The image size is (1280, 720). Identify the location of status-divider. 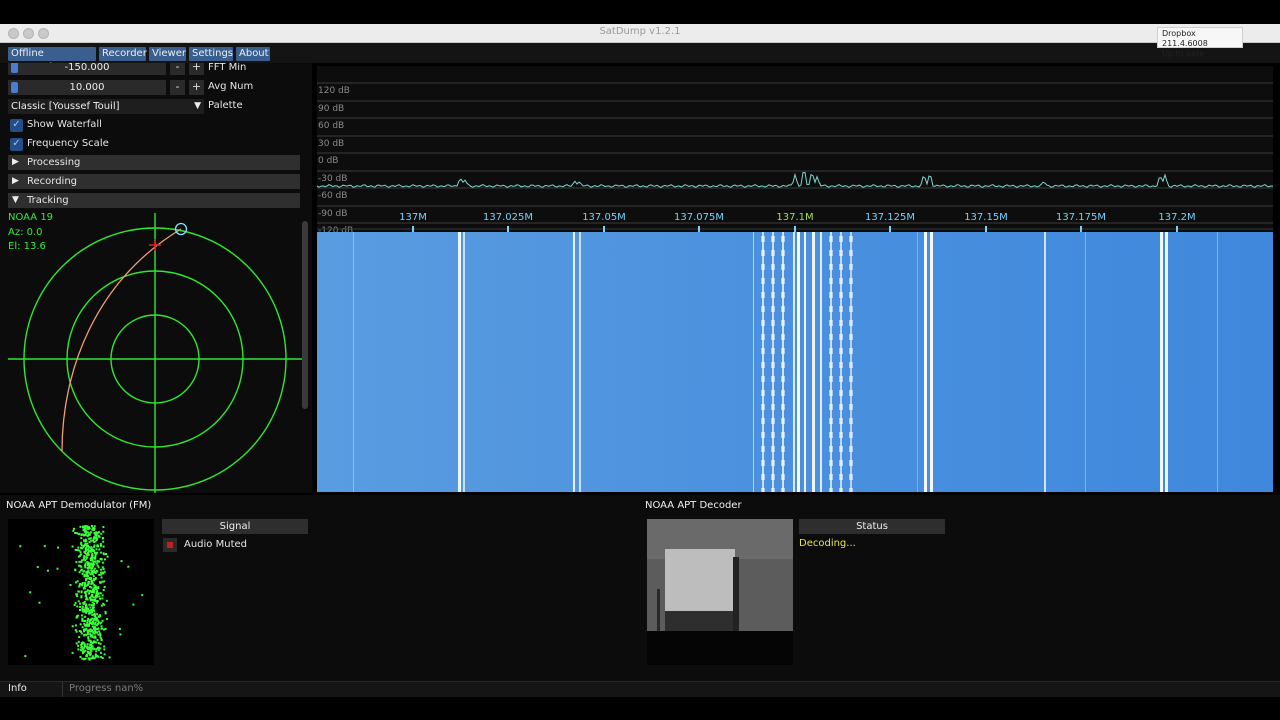
(62, 689).